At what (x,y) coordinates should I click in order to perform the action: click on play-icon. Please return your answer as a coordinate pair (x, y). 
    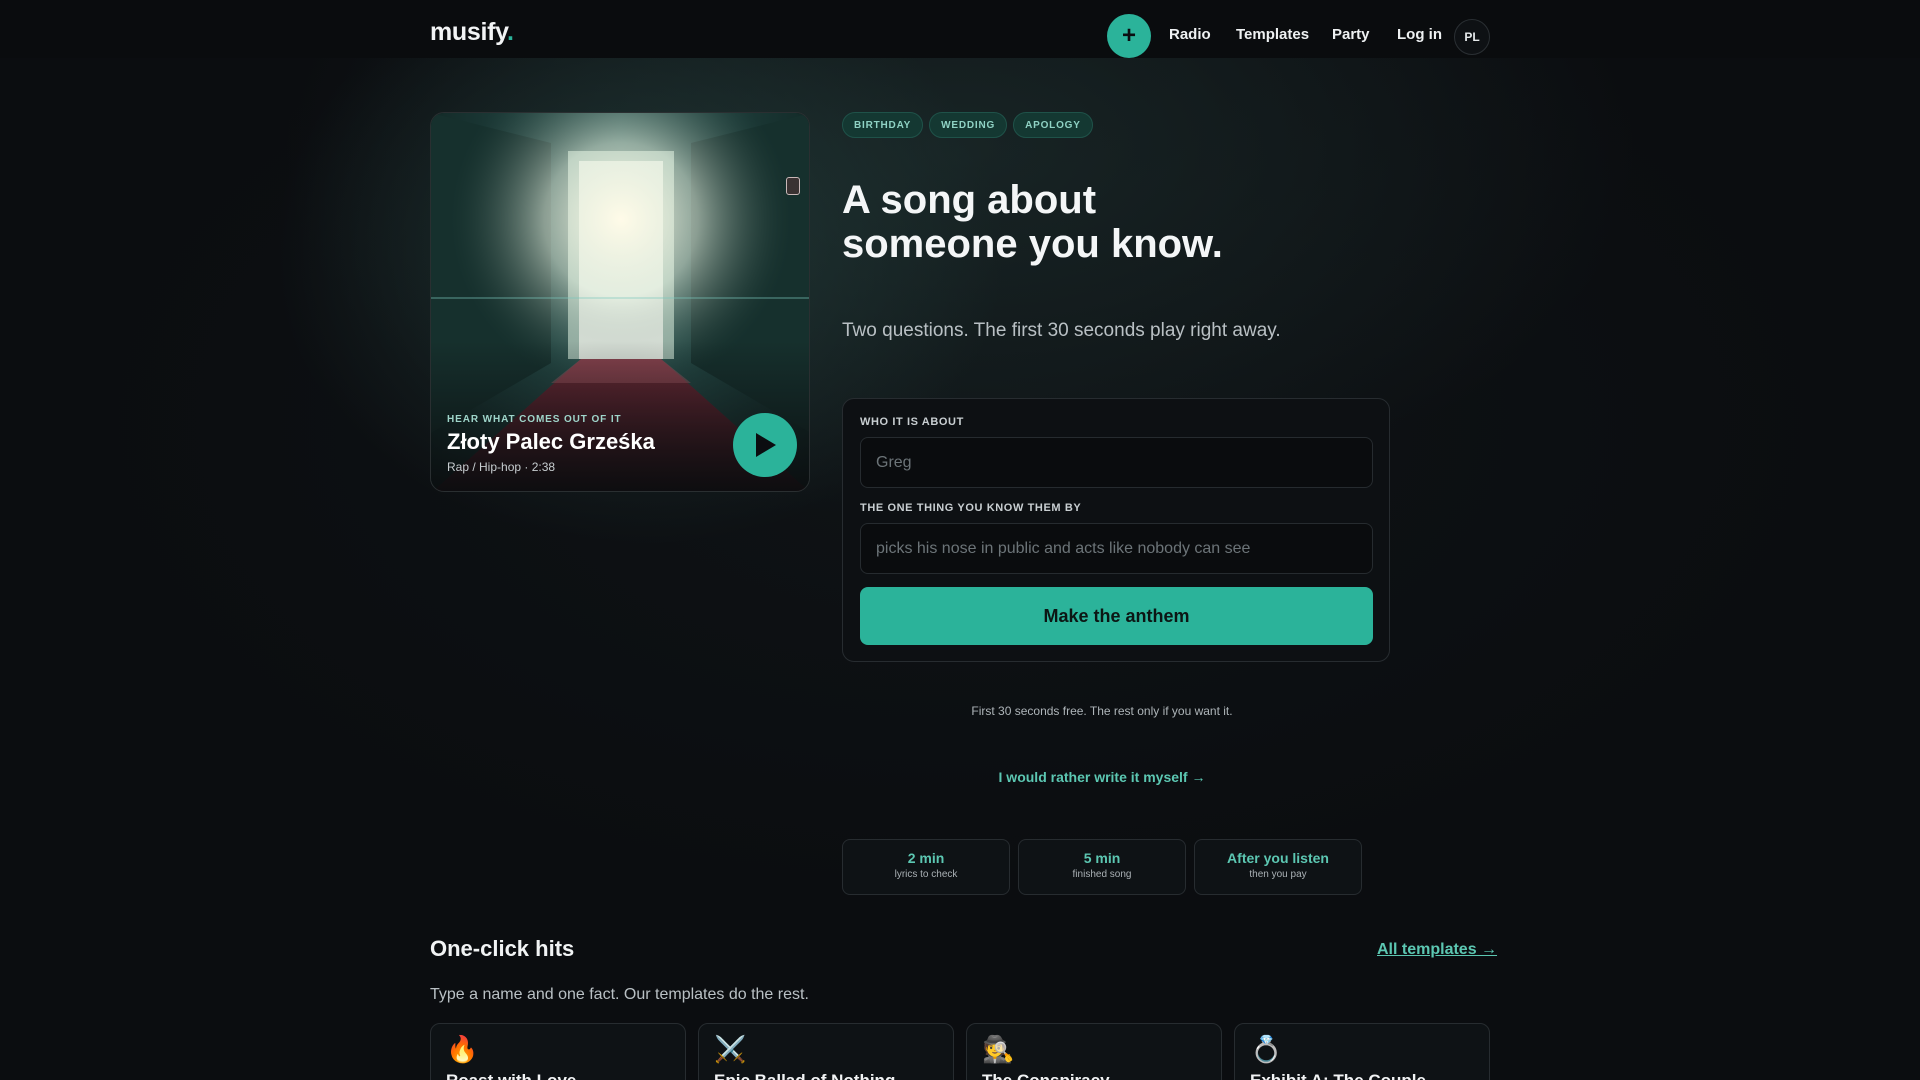
    Looking at the image, I should click on (766, 445).